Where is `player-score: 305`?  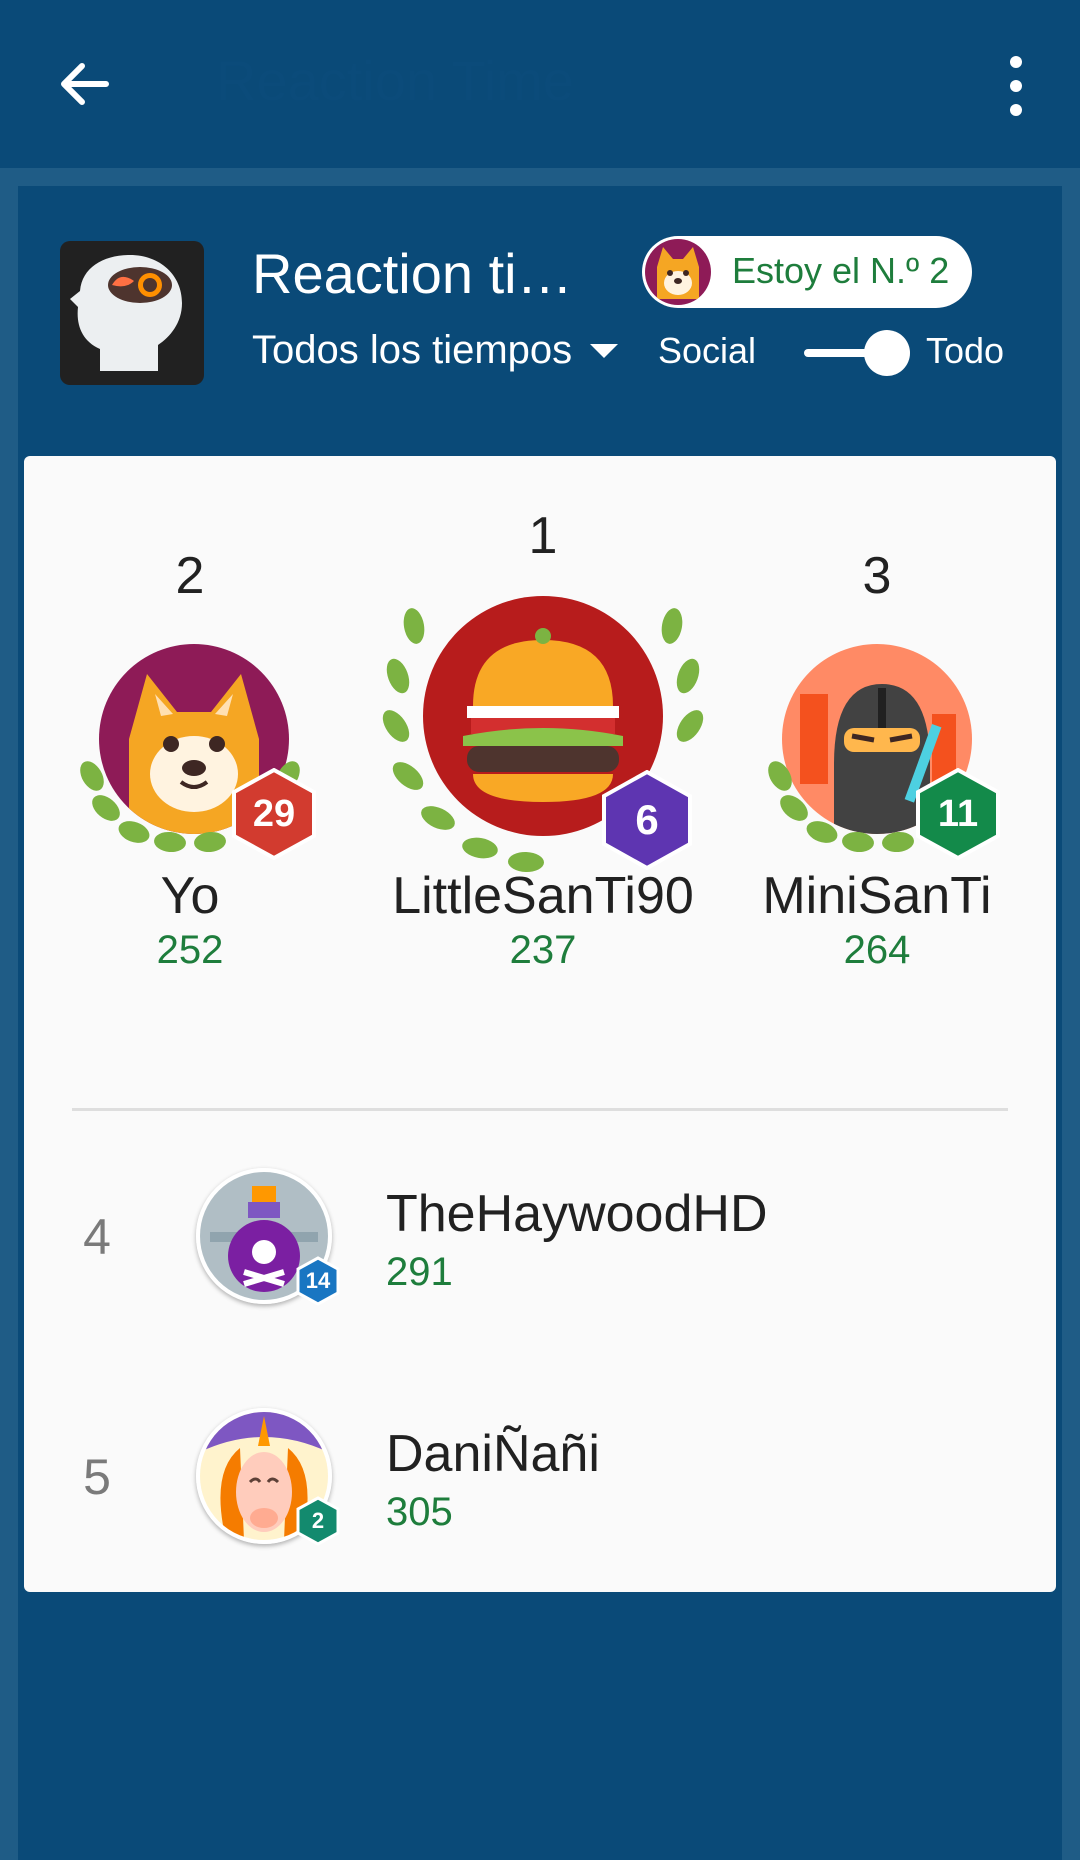 player-score: 305 is located at coordinates (419, 1512).